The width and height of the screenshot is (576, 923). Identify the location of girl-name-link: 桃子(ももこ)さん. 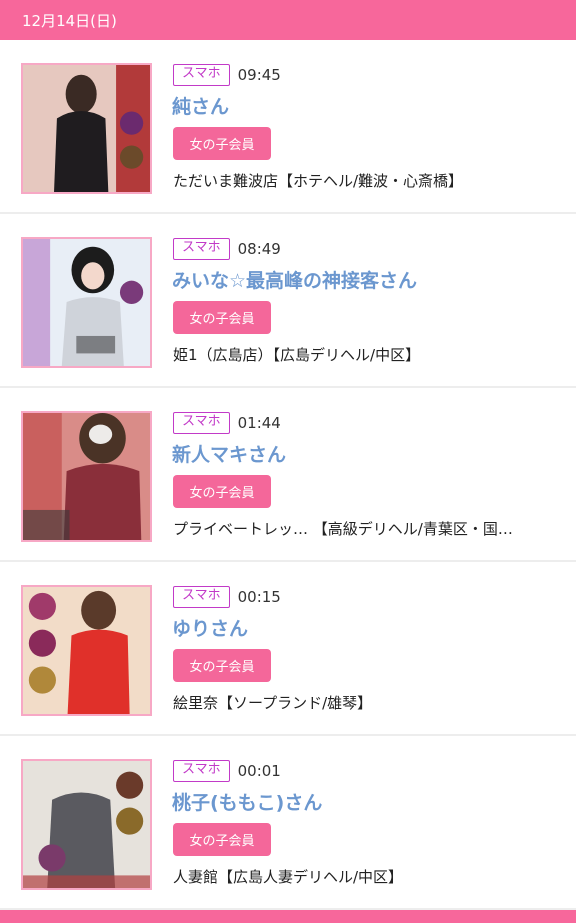
(247, 801).